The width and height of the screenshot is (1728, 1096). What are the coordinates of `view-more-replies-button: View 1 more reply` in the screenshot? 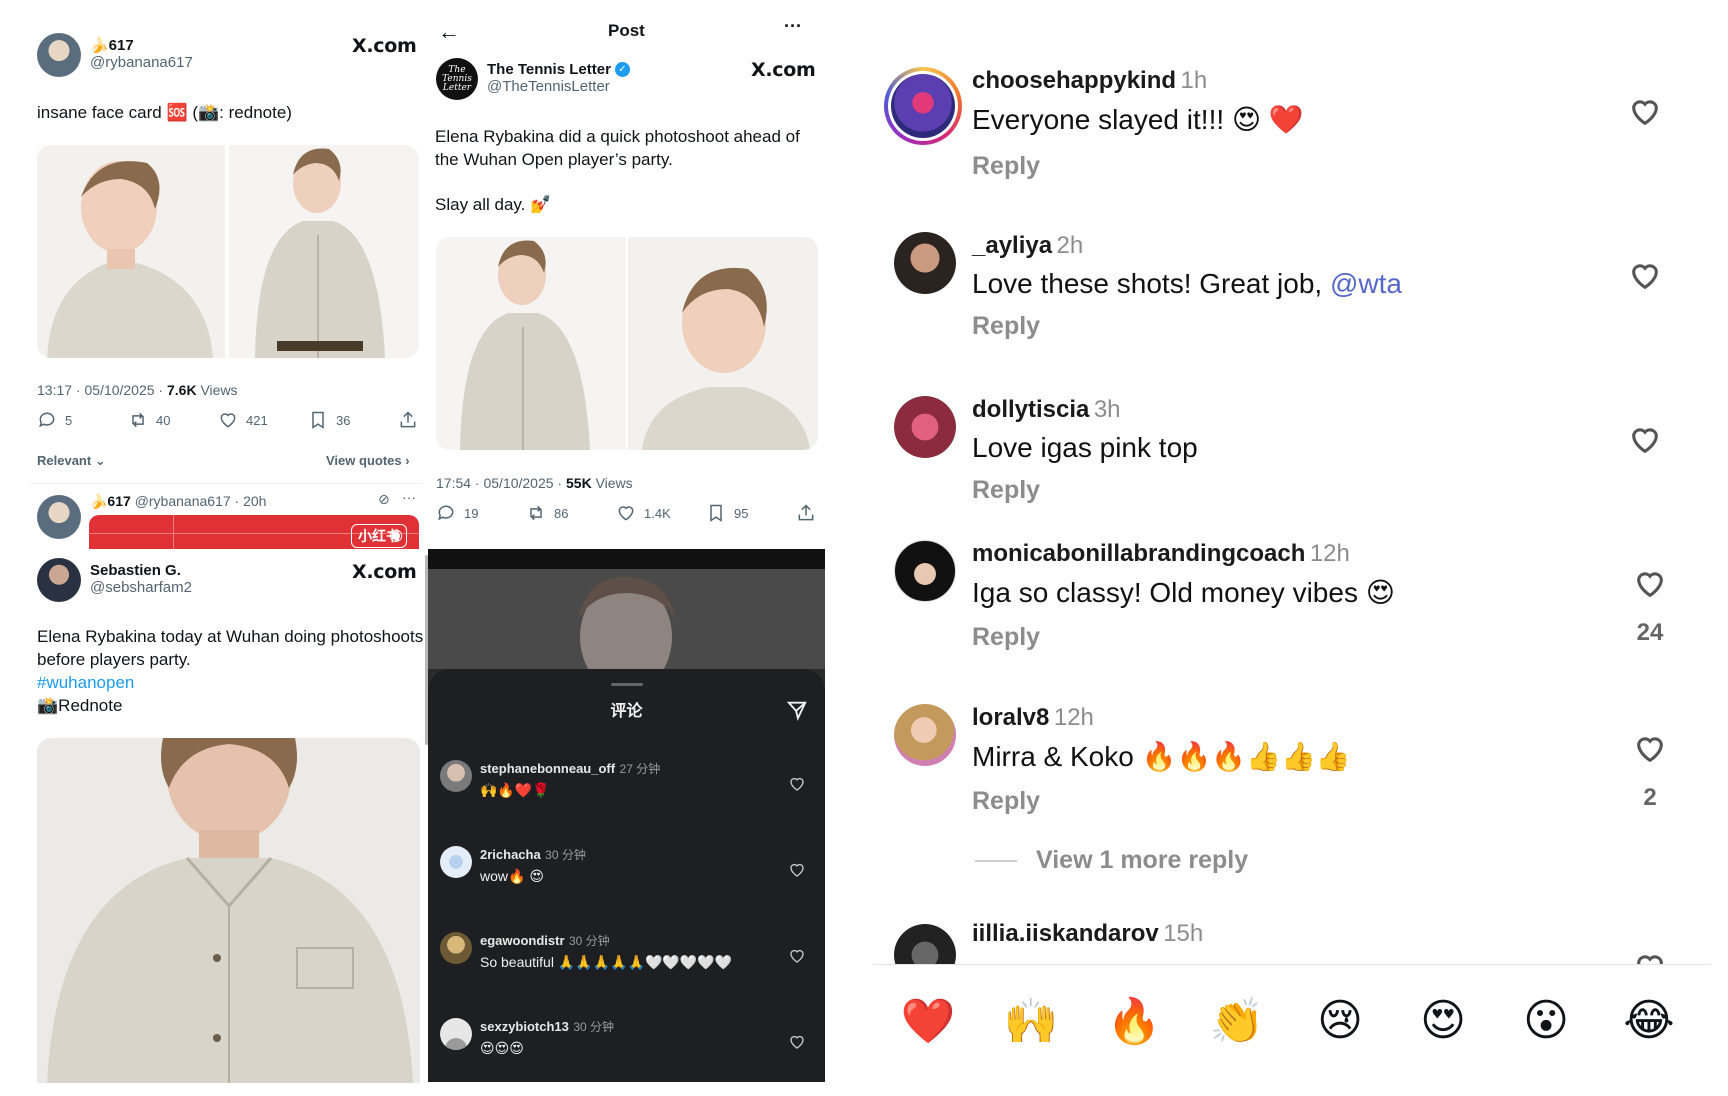 It's located at (1142, 860).